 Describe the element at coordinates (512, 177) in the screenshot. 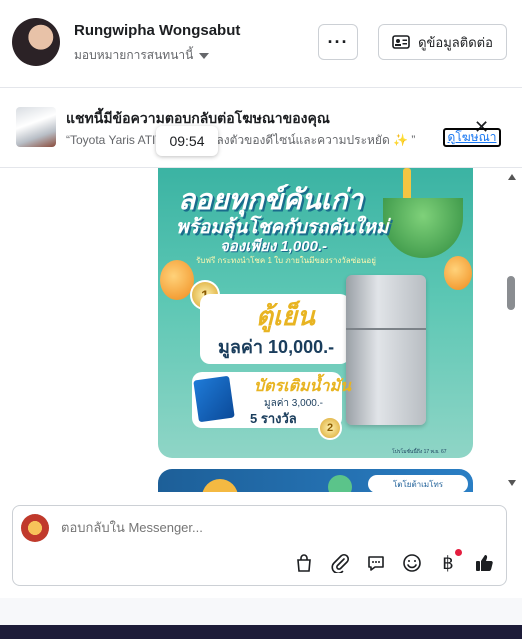

I see `scroll-up-icon` at that location.